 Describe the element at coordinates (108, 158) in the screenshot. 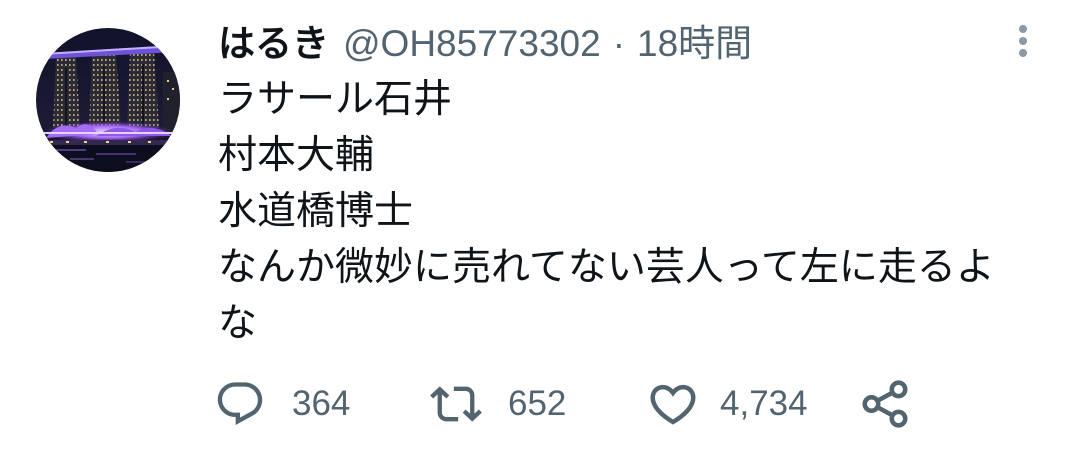

I see `avatar-water` at that location.